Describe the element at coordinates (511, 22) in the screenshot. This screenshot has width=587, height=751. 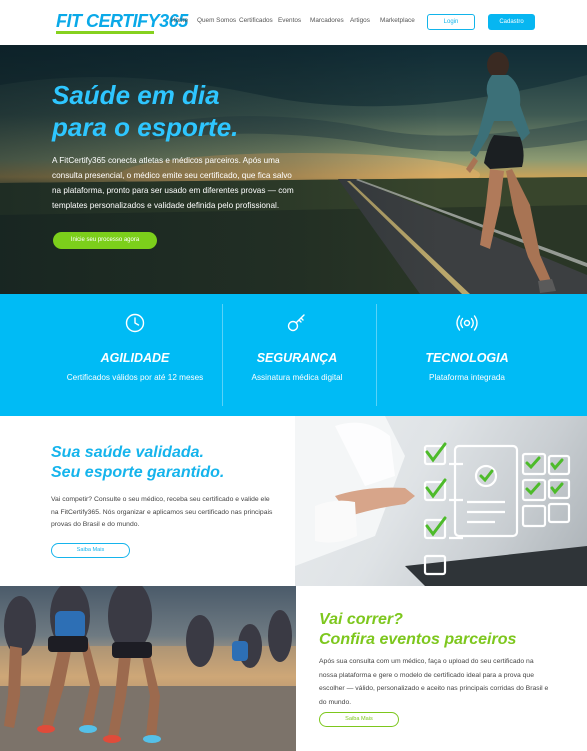
I see `signup-button: Cadastro` at that location.